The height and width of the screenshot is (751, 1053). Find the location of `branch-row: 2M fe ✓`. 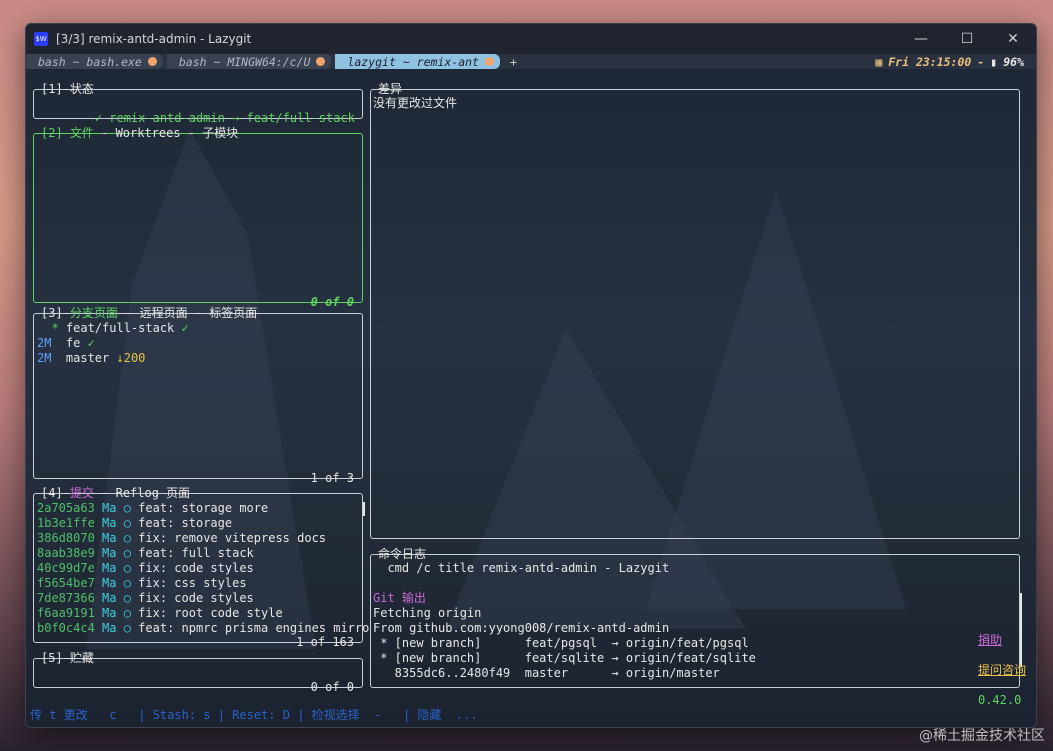

branch-row: 2M fe ✓ is located at coordinates (66, 343).